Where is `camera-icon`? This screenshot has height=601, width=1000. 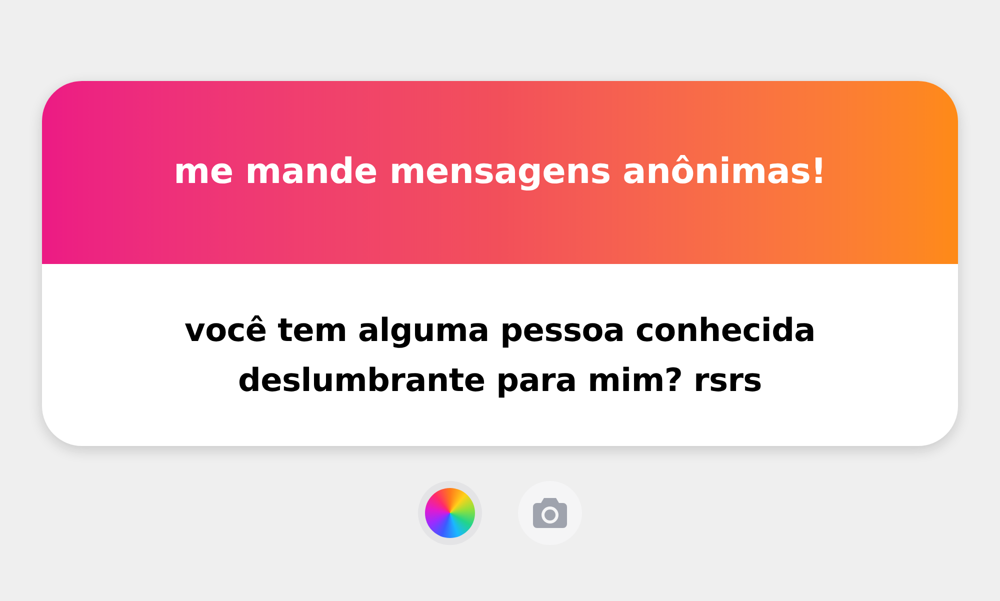
camera-icon is located at coordinates (550, 513).